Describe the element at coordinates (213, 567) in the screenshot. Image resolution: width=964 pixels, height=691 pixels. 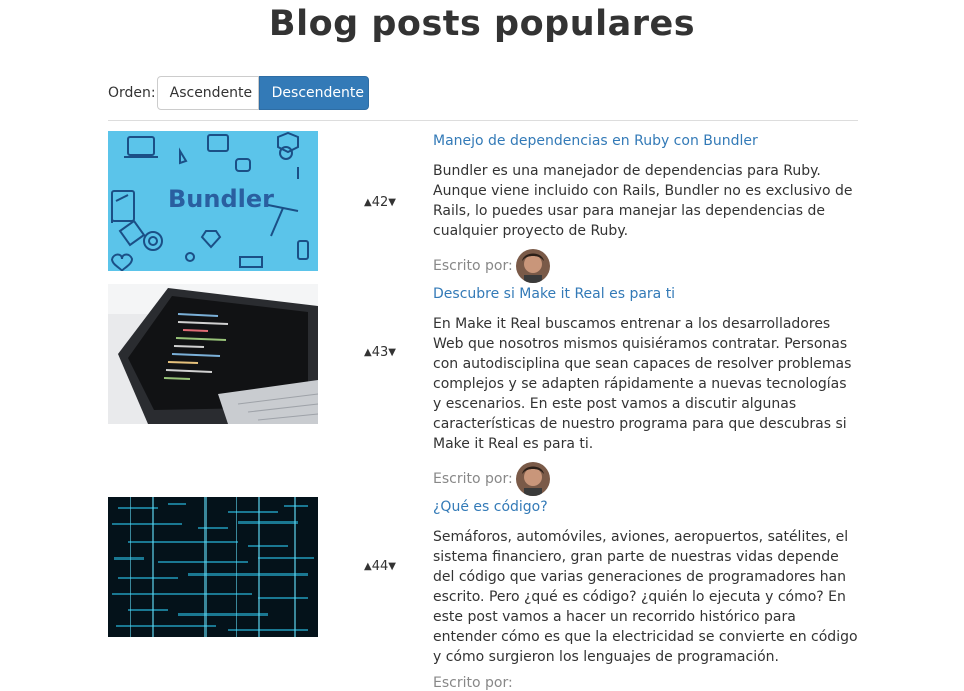
I see `post-image-code` at that location.